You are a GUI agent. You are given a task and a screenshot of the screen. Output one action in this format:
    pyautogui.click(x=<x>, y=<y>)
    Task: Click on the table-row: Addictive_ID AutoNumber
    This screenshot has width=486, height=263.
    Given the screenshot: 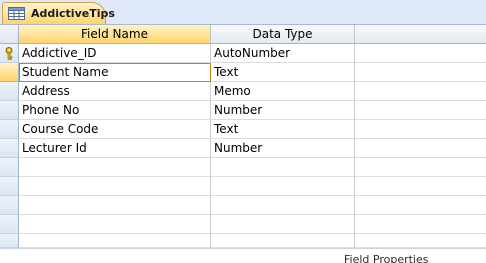 What is the action you would take?
    pyautogui.click(x=252, y=53)
    